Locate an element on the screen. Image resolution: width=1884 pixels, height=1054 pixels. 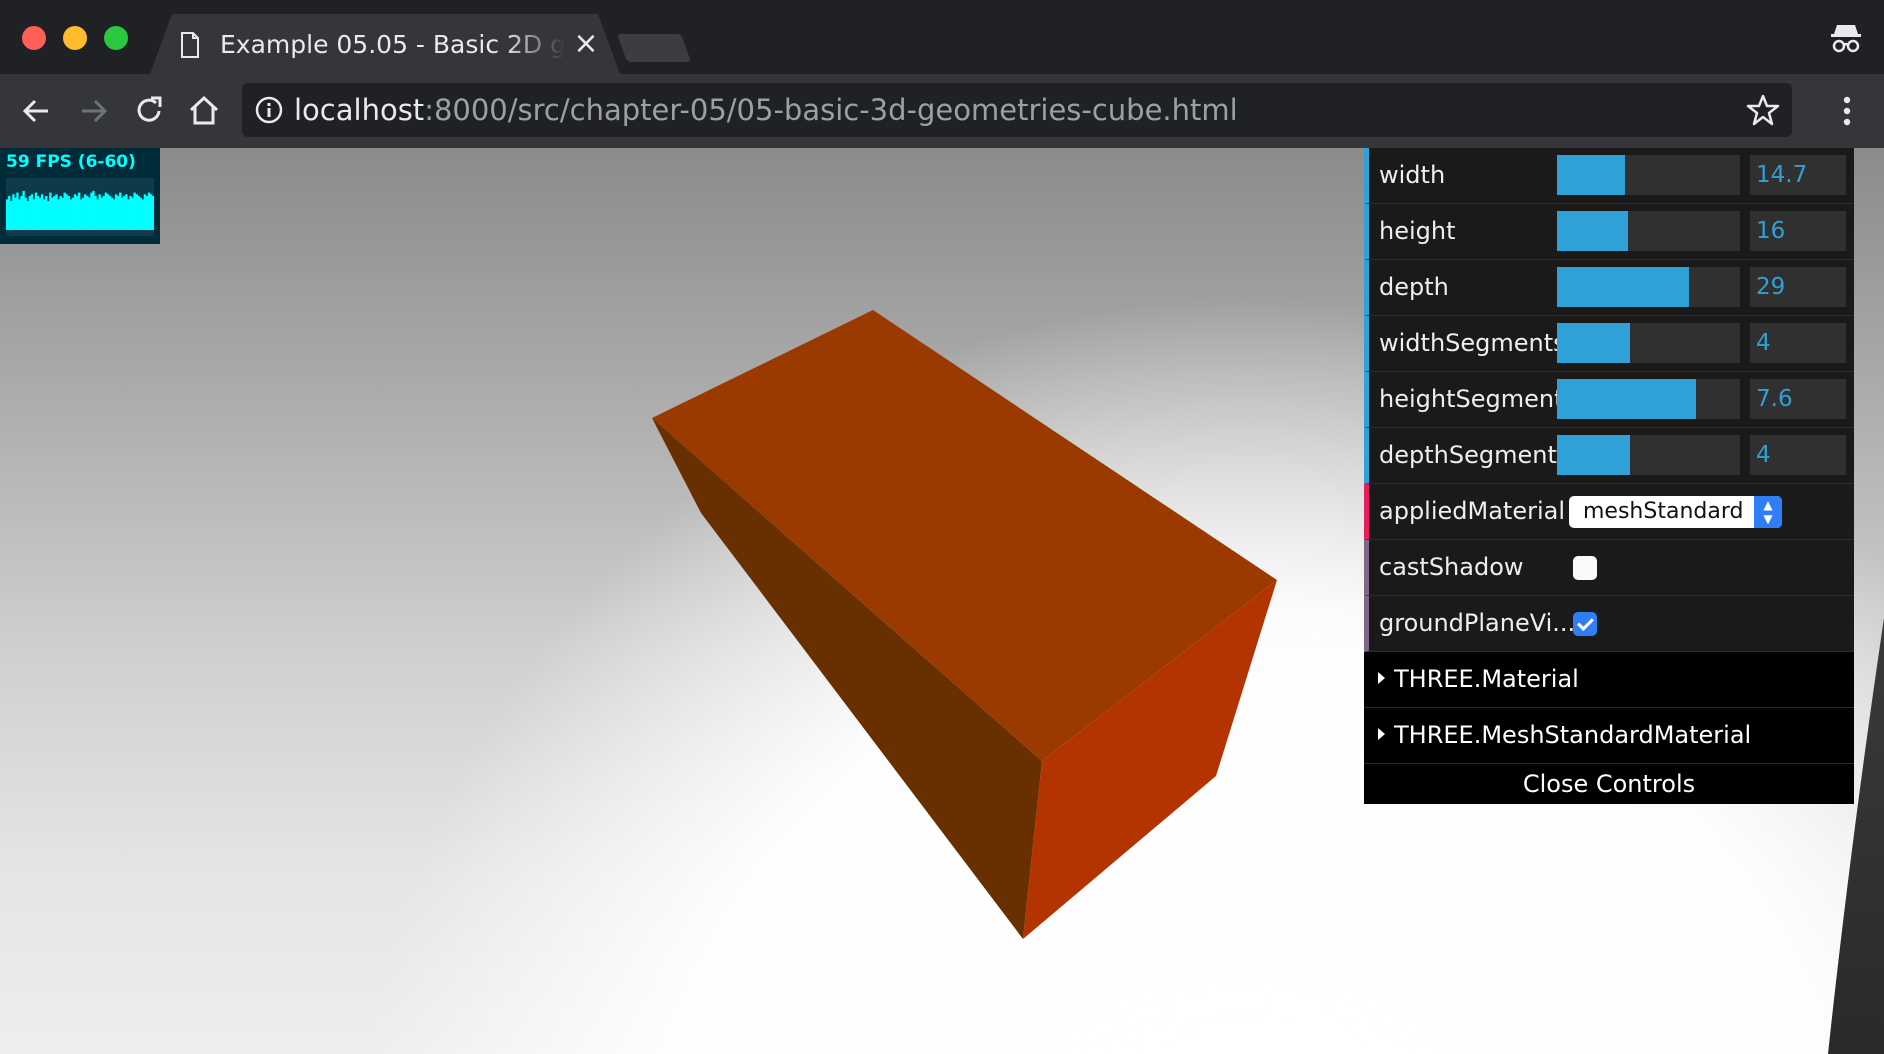
fps-stats-panel: 59 FPS (6-60) is located at coordinates (80, 196).